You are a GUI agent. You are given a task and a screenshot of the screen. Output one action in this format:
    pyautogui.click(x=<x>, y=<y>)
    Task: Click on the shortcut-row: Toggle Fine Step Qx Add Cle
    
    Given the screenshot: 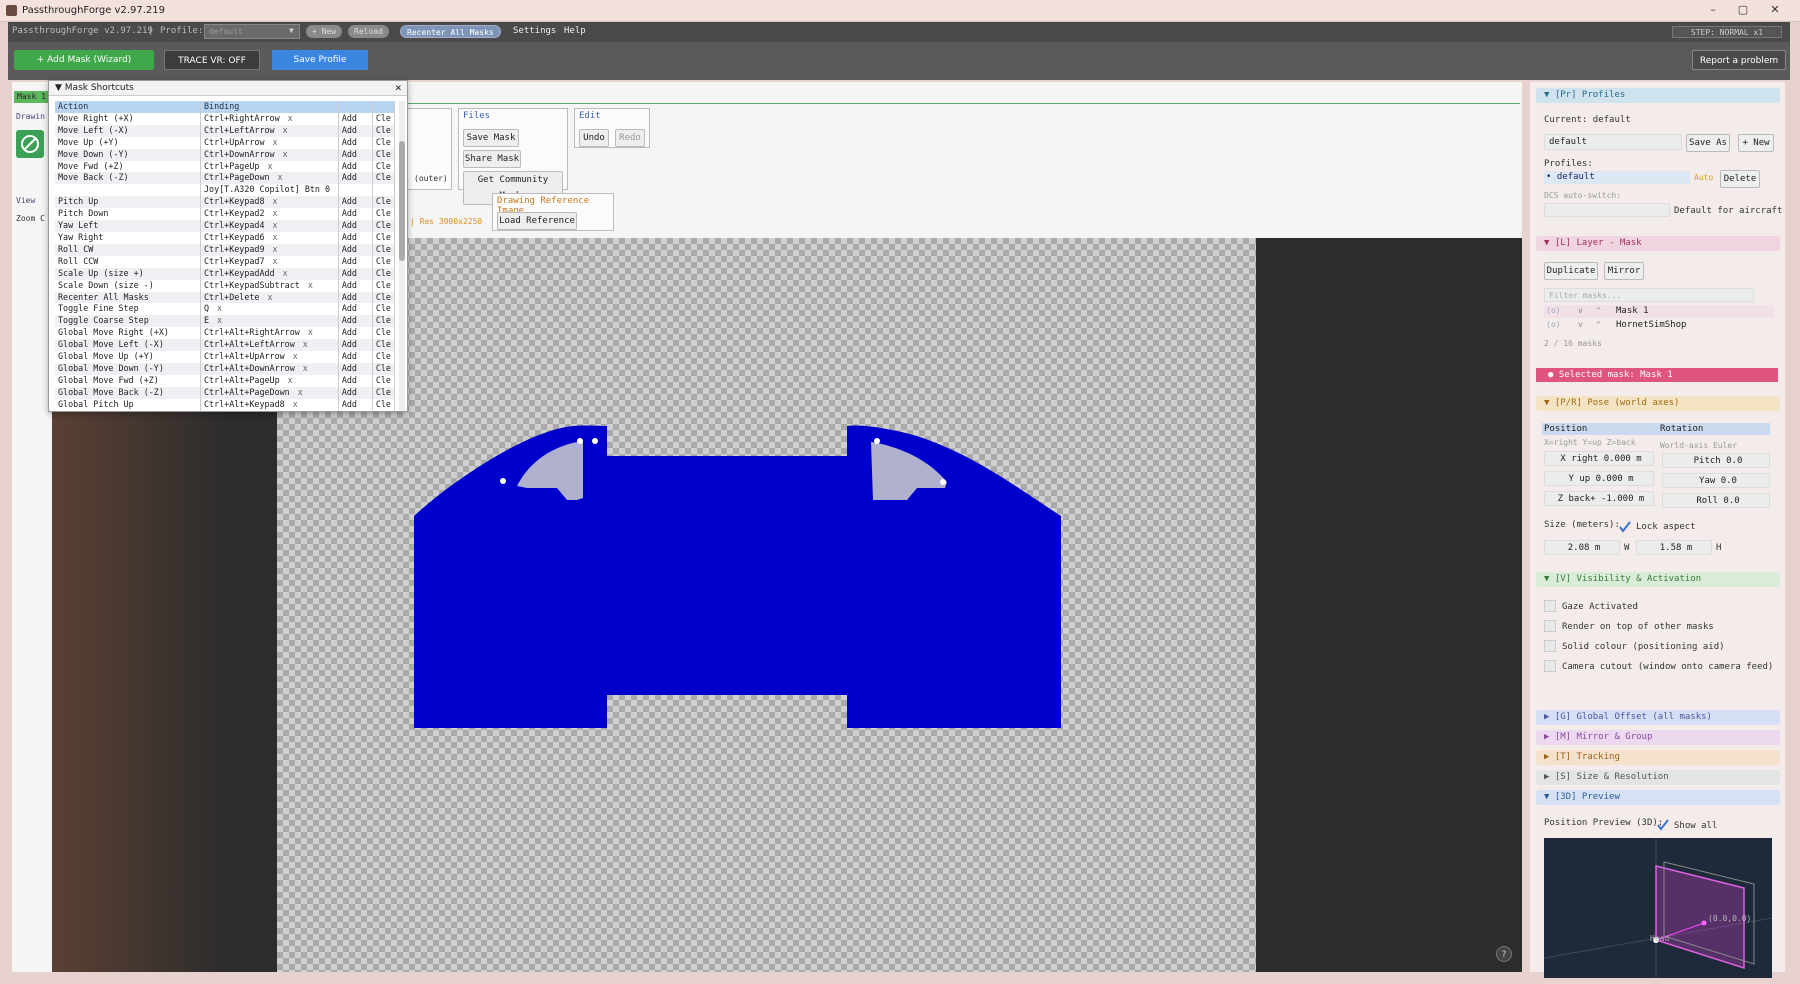 What is the action you would take?
    pyautogui.click(x=225, y=309)
    